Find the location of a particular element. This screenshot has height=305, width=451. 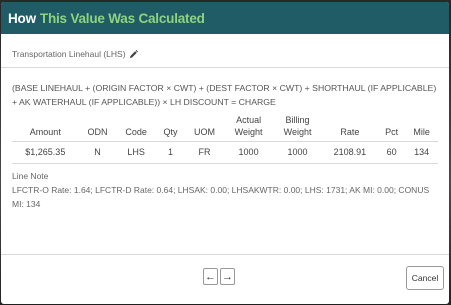

column-header-actual-line2: Weight is located at coordinates (248, 132).